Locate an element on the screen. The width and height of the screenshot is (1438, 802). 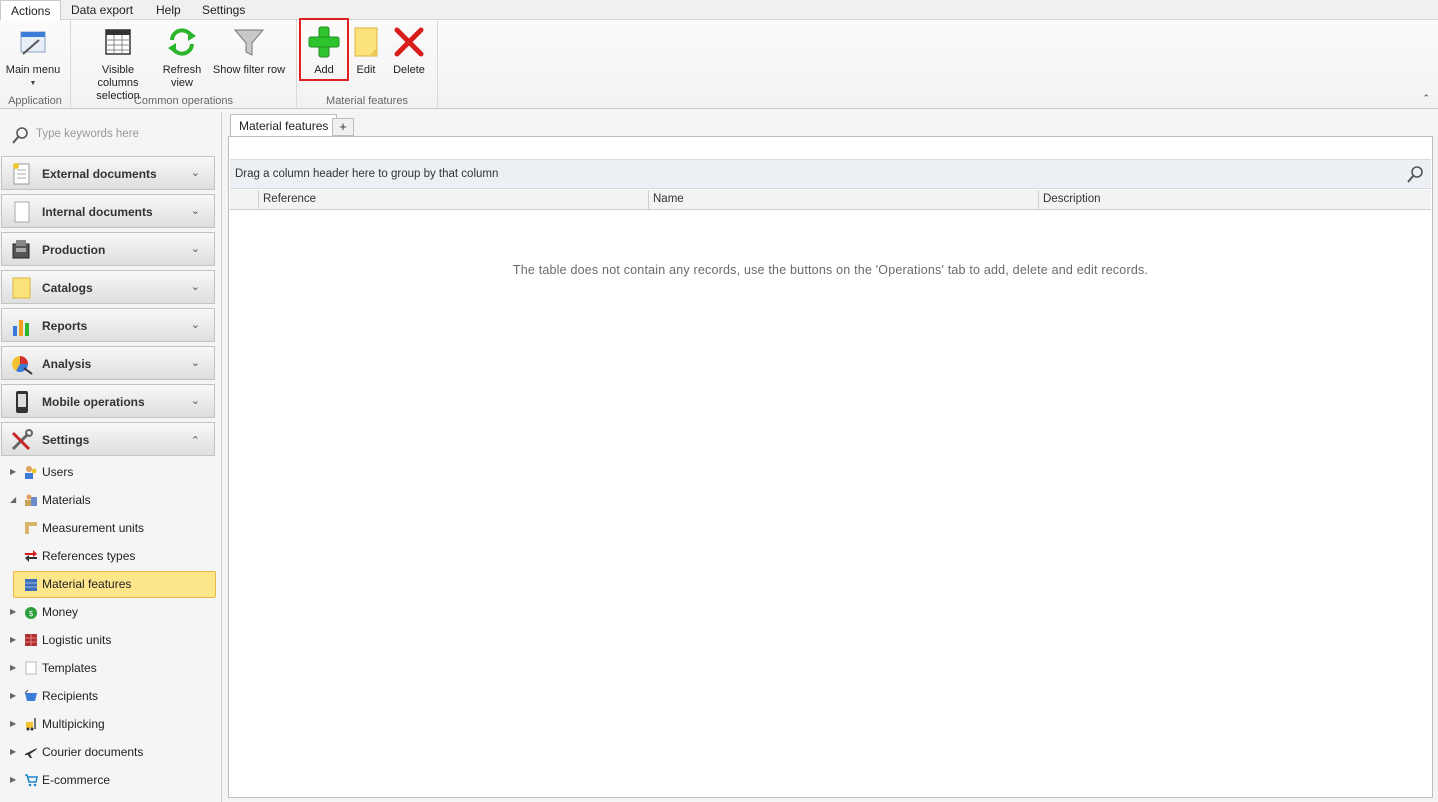
document-icon is located at coordinates (31, 668).